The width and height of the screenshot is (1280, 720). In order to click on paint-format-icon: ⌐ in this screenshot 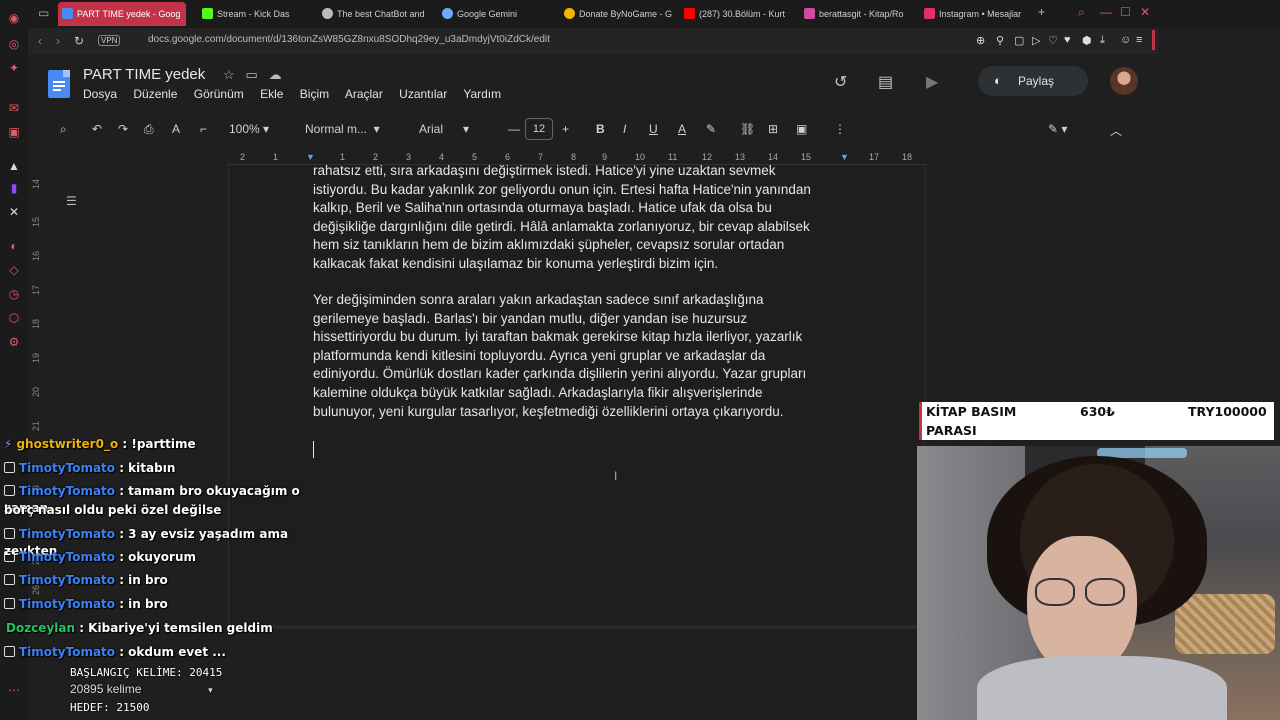, I will do `click(203, 129)`.